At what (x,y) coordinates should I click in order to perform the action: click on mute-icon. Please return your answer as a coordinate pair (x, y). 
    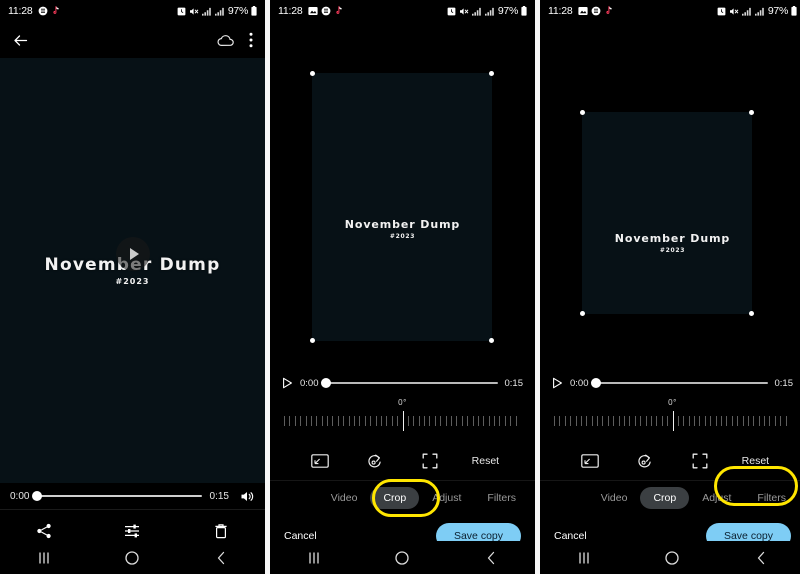
    Looking at the image, I should click on (194, 11).